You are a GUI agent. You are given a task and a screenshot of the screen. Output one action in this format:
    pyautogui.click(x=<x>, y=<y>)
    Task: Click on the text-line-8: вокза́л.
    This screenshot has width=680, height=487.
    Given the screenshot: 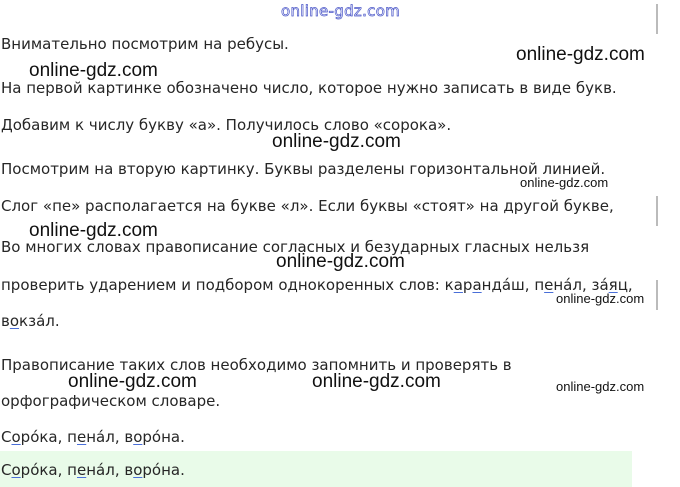 What is the action you would take?
    pyautogui.click(x=30, y=321)
    